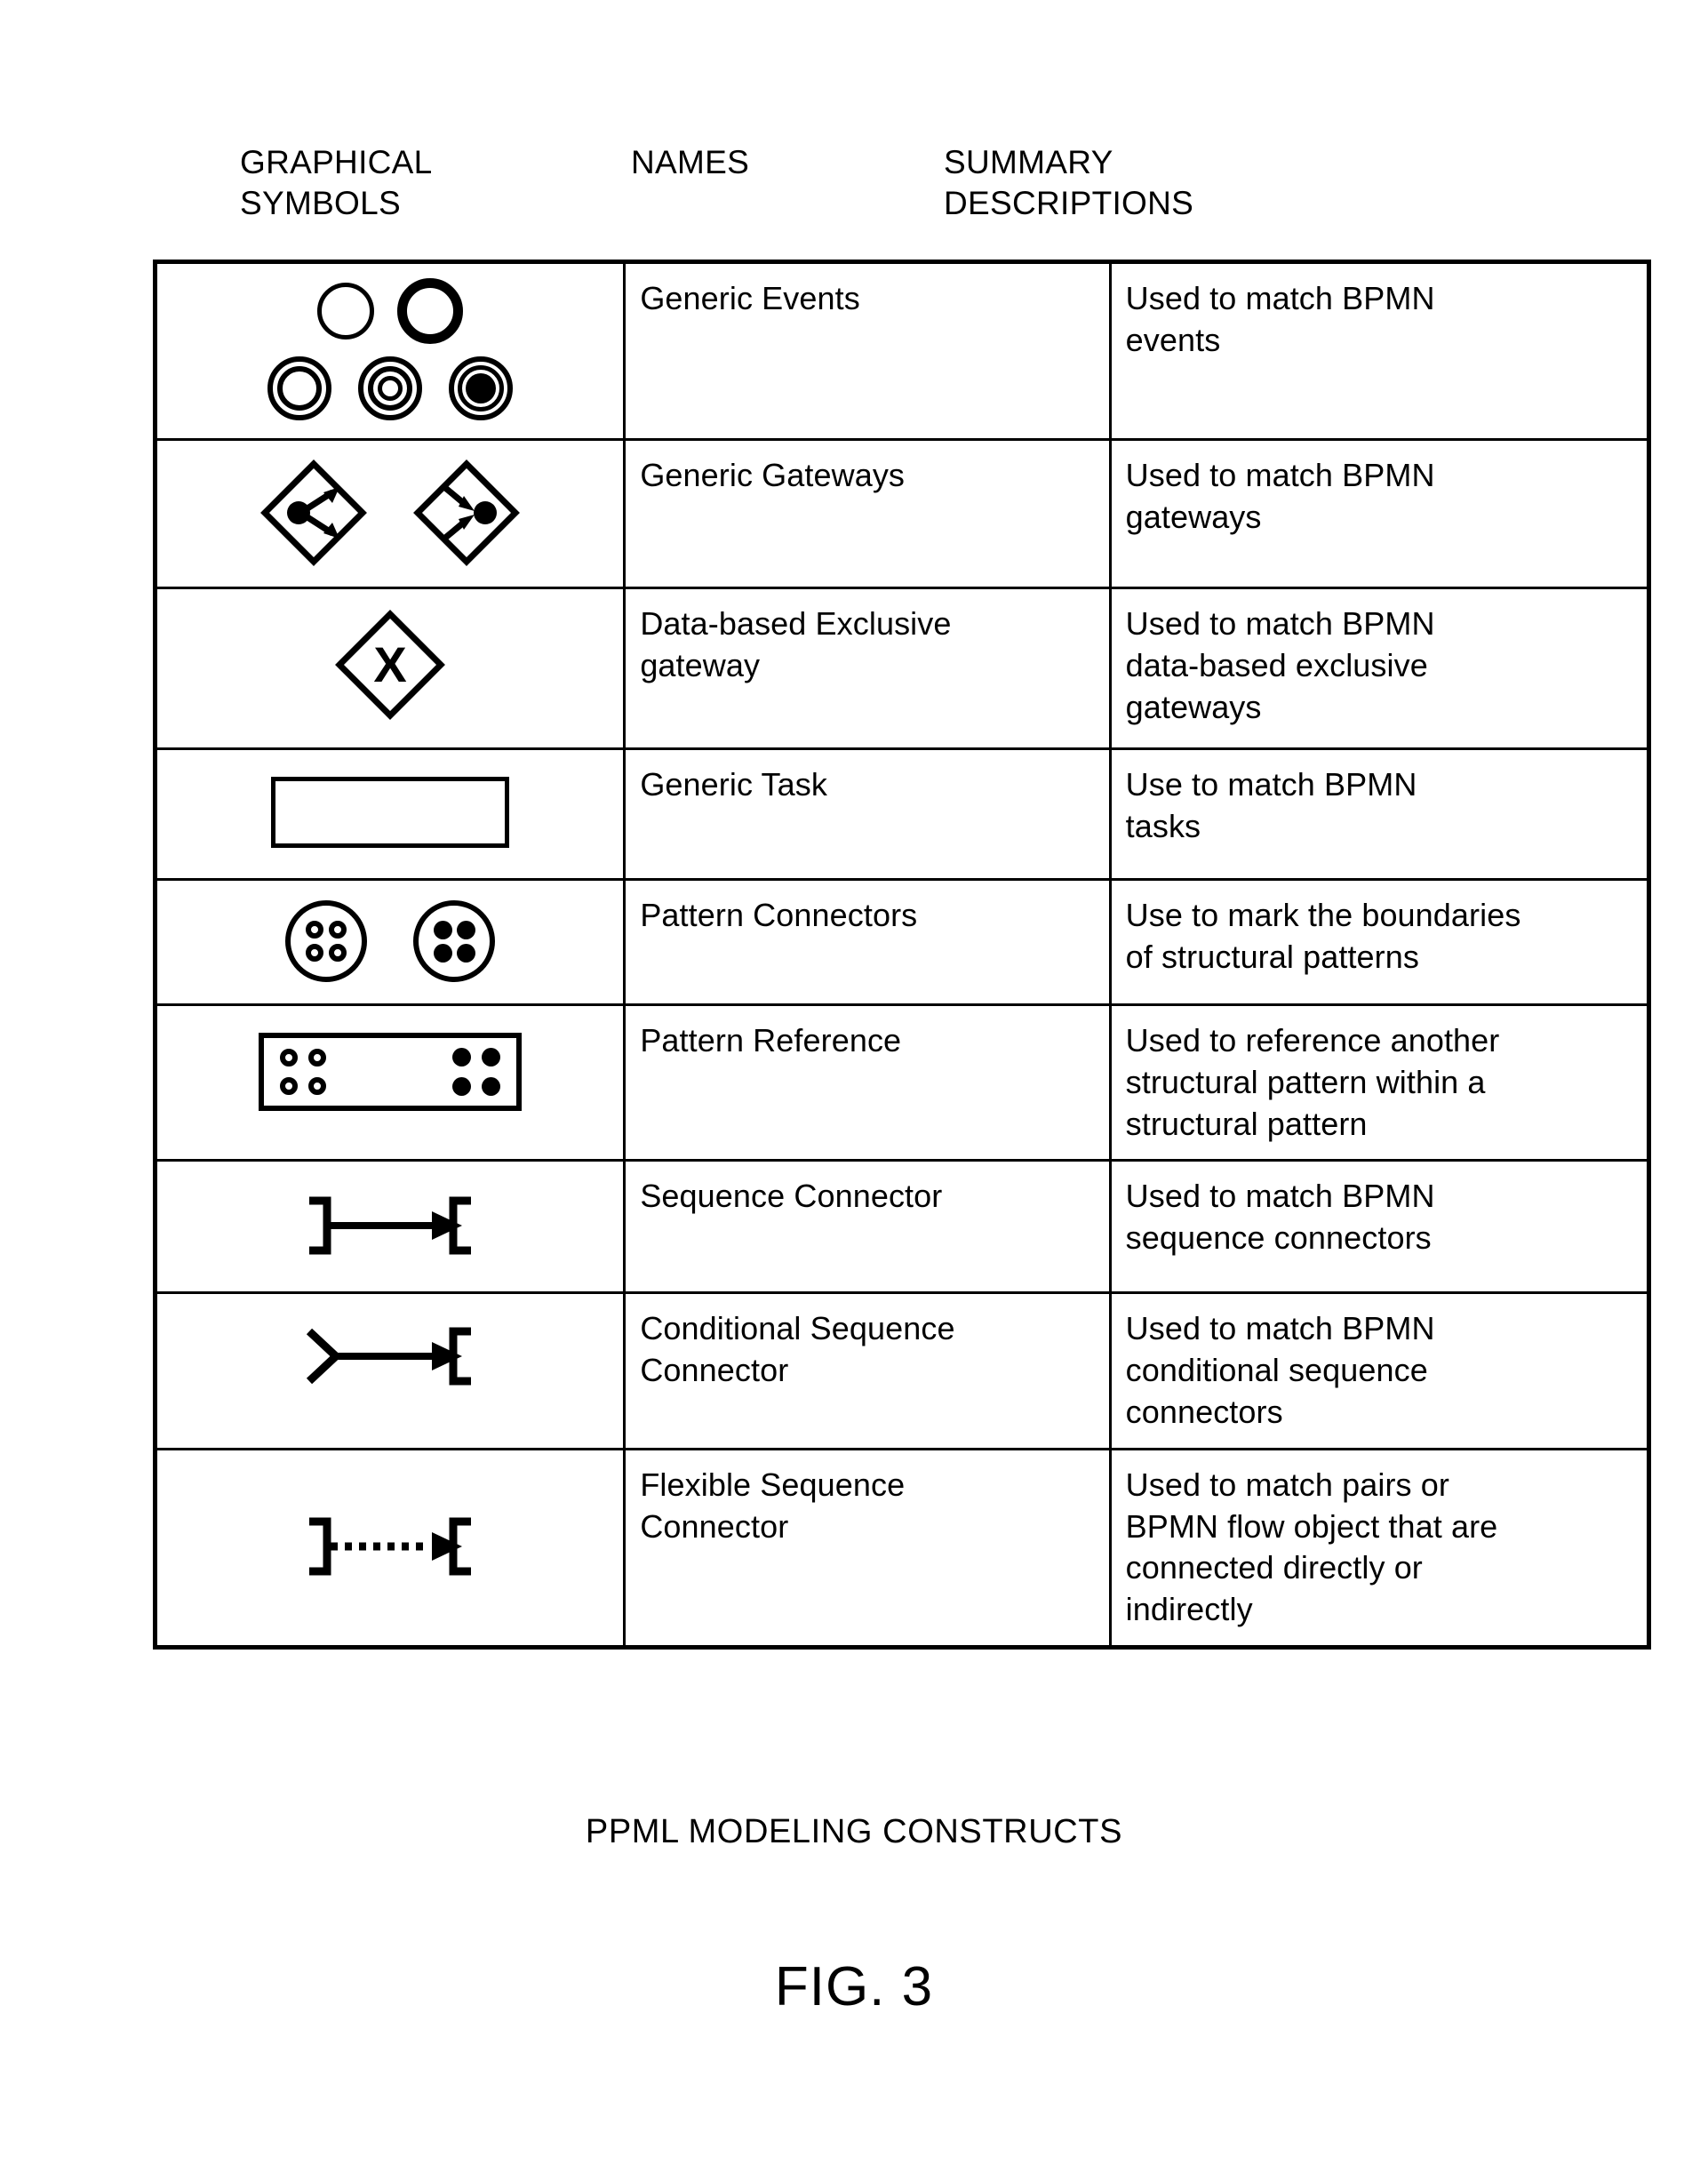  What do you see at coordinates (867, 1082) in the screenshot?
I see `name-cell: Pattern Reference` at bounding box center [867, 1082].